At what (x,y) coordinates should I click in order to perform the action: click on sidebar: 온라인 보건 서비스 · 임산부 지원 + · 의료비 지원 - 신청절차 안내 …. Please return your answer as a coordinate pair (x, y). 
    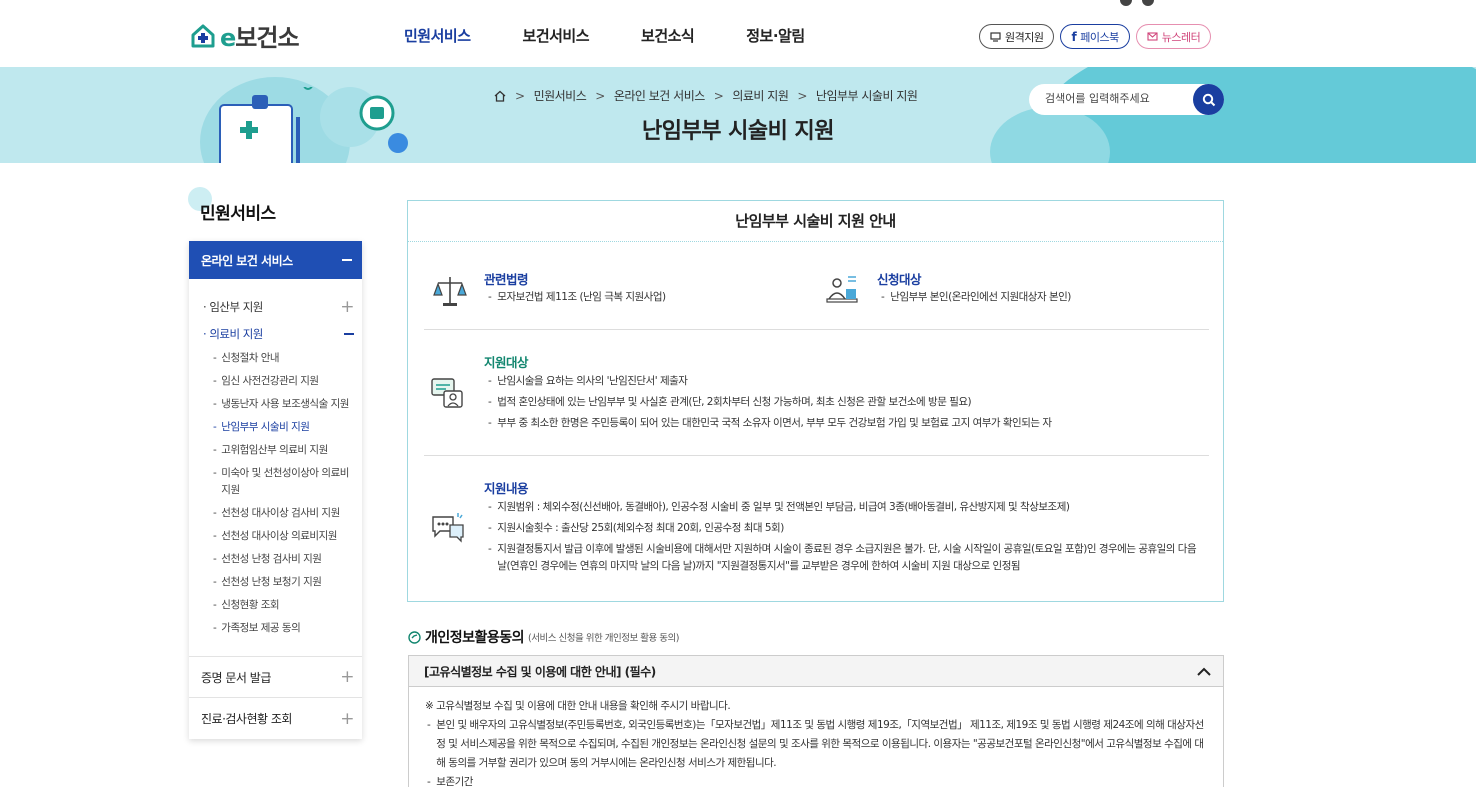
    Looking at the image, I should click on (275, 490).